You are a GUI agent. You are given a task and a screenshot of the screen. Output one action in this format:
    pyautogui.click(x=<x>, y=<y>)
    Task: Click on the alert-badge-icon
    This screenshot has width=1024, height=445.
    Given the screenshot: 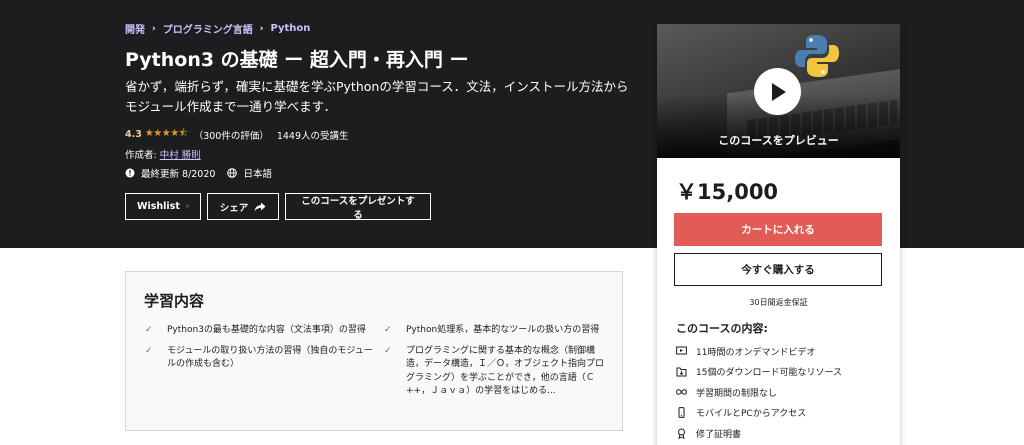 What is the action you would take?
    pyautogui.click(x=130, y=173)
    